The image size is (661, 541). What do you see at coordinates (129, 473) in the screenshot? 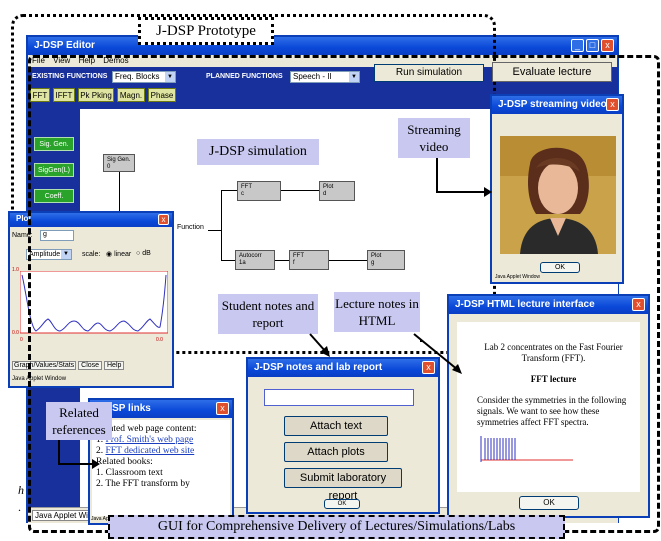
I see `book-item: 1. Classroom text` at bounding box center [129, 473].